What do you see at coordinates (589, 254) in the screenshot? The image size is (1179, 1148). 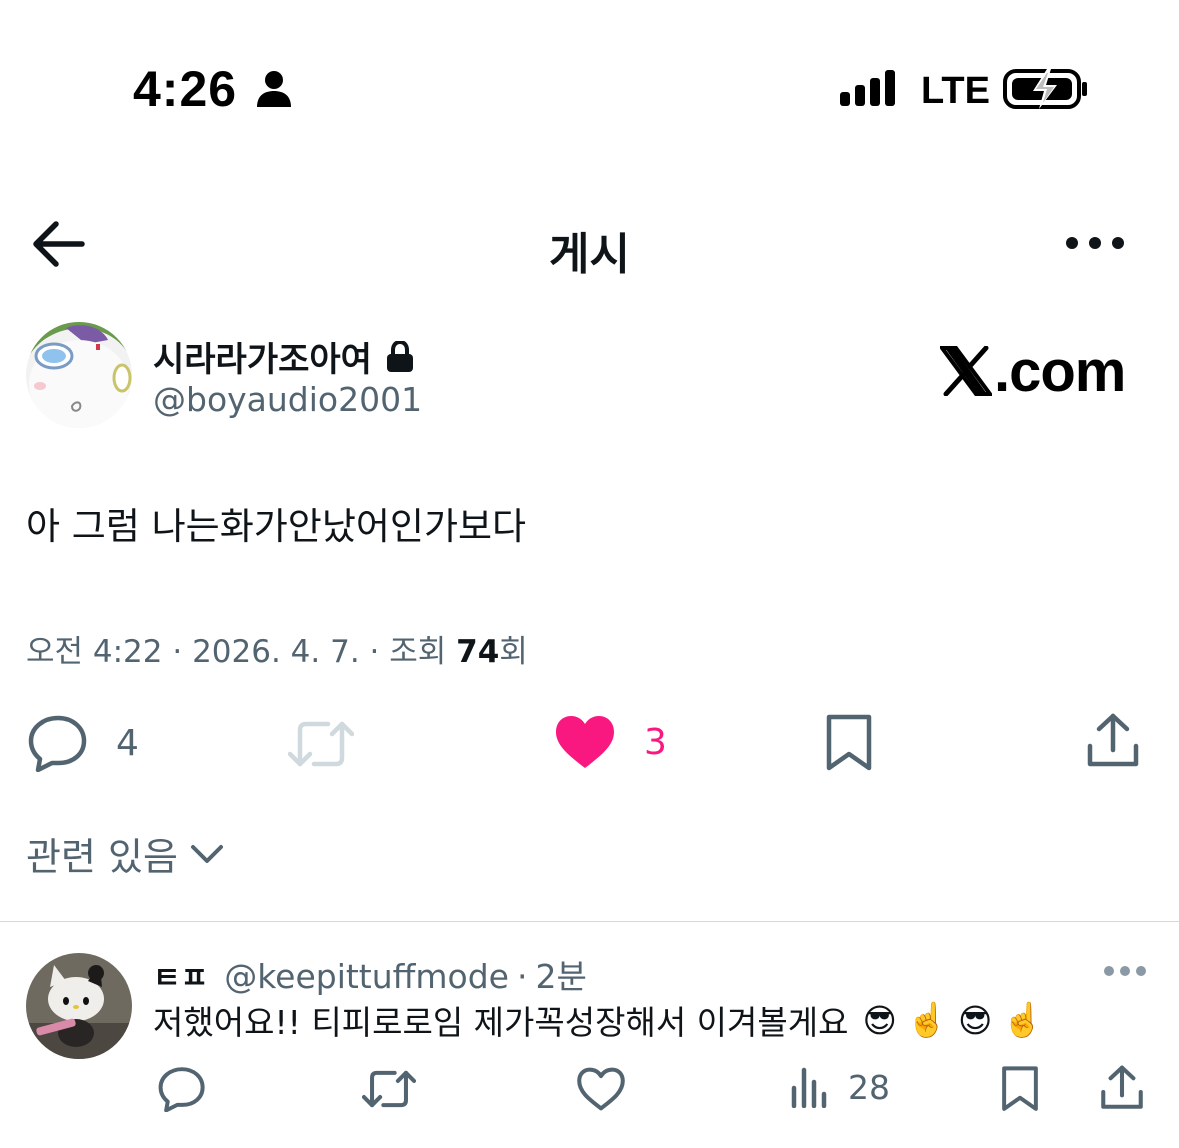 I see `page-title: 게시` at bounding box center [589, 254].